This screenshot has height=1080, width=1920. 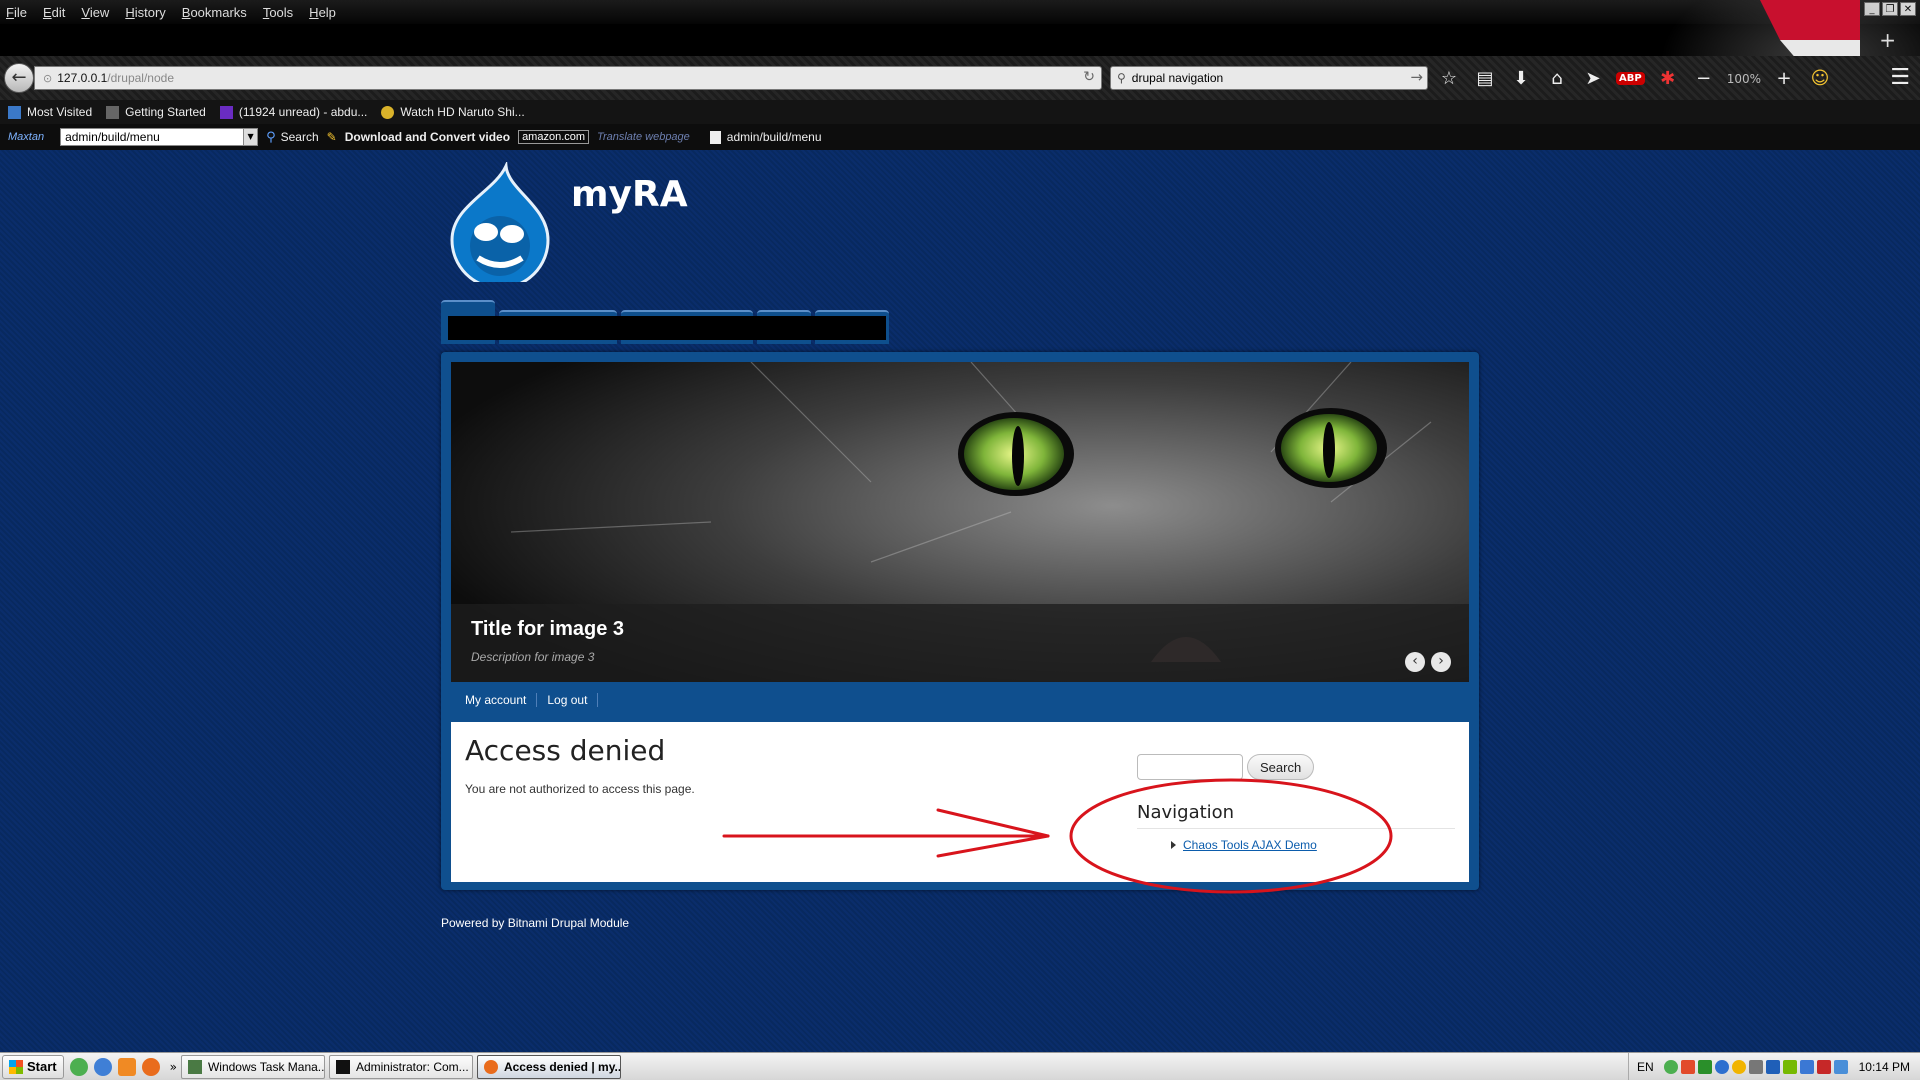 What do you see at coordinates (95, 12) in the screenshot?
I see `menu-view: View` at bounding box center [95, 12].